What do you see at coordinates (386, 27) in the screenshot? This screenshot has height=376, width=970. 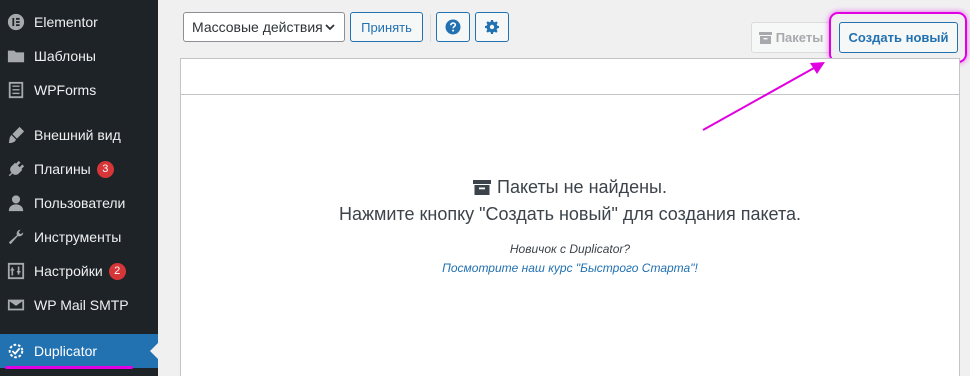 I see `apply-button: Принять` at bounding box center [386, 27].